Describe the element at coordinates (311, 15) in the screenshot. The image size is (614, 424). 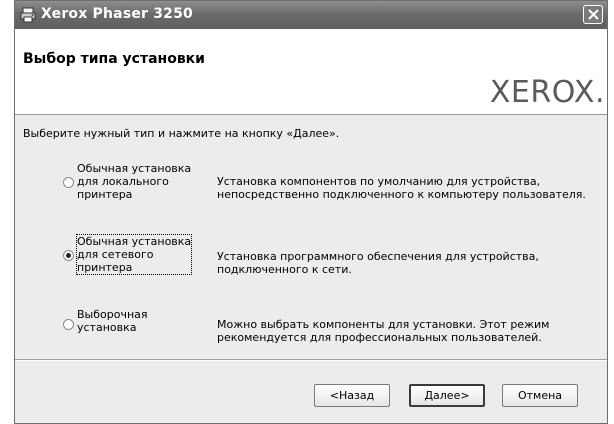
I see `title-bar: Xerox Phaser 3250` at that location.